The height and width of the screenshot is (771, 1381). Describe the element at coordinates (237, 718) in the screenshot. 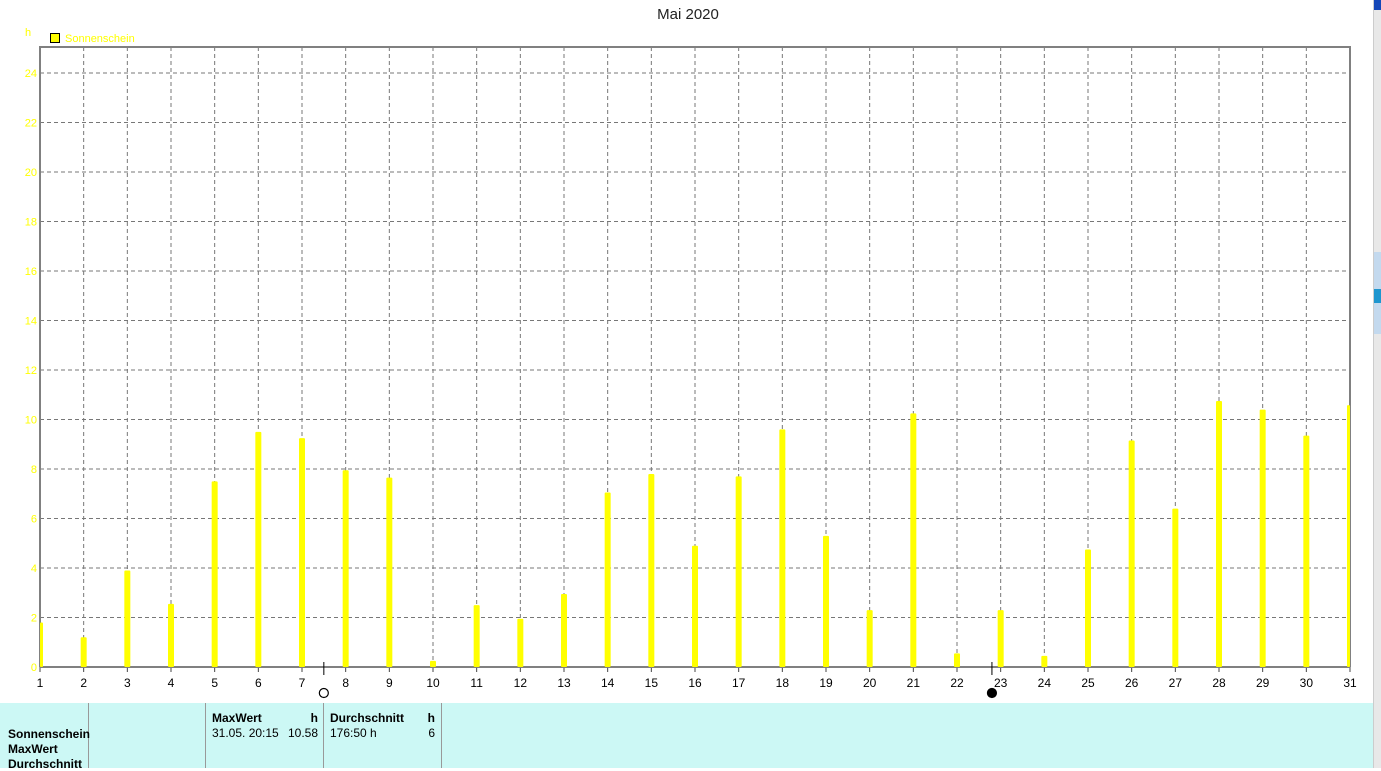

I see `max-header: MaxWert` at that location.